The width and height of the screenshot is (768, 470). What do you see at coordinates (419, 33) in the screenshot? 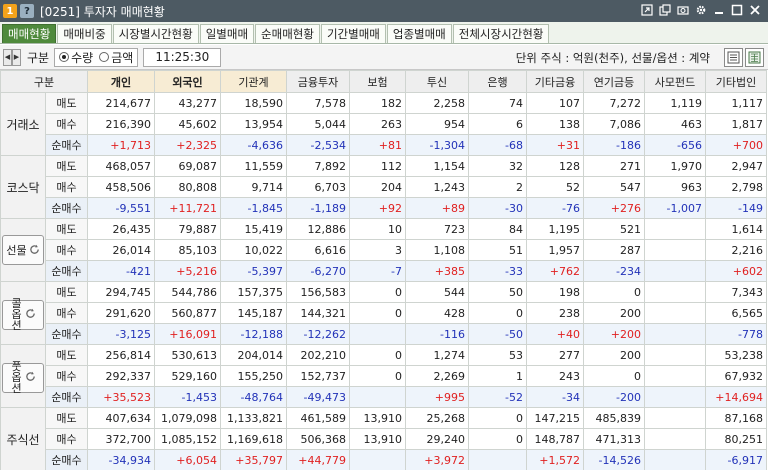
I see `tab-sector-trade: 업종별매매` at bounding box center [419, 33].